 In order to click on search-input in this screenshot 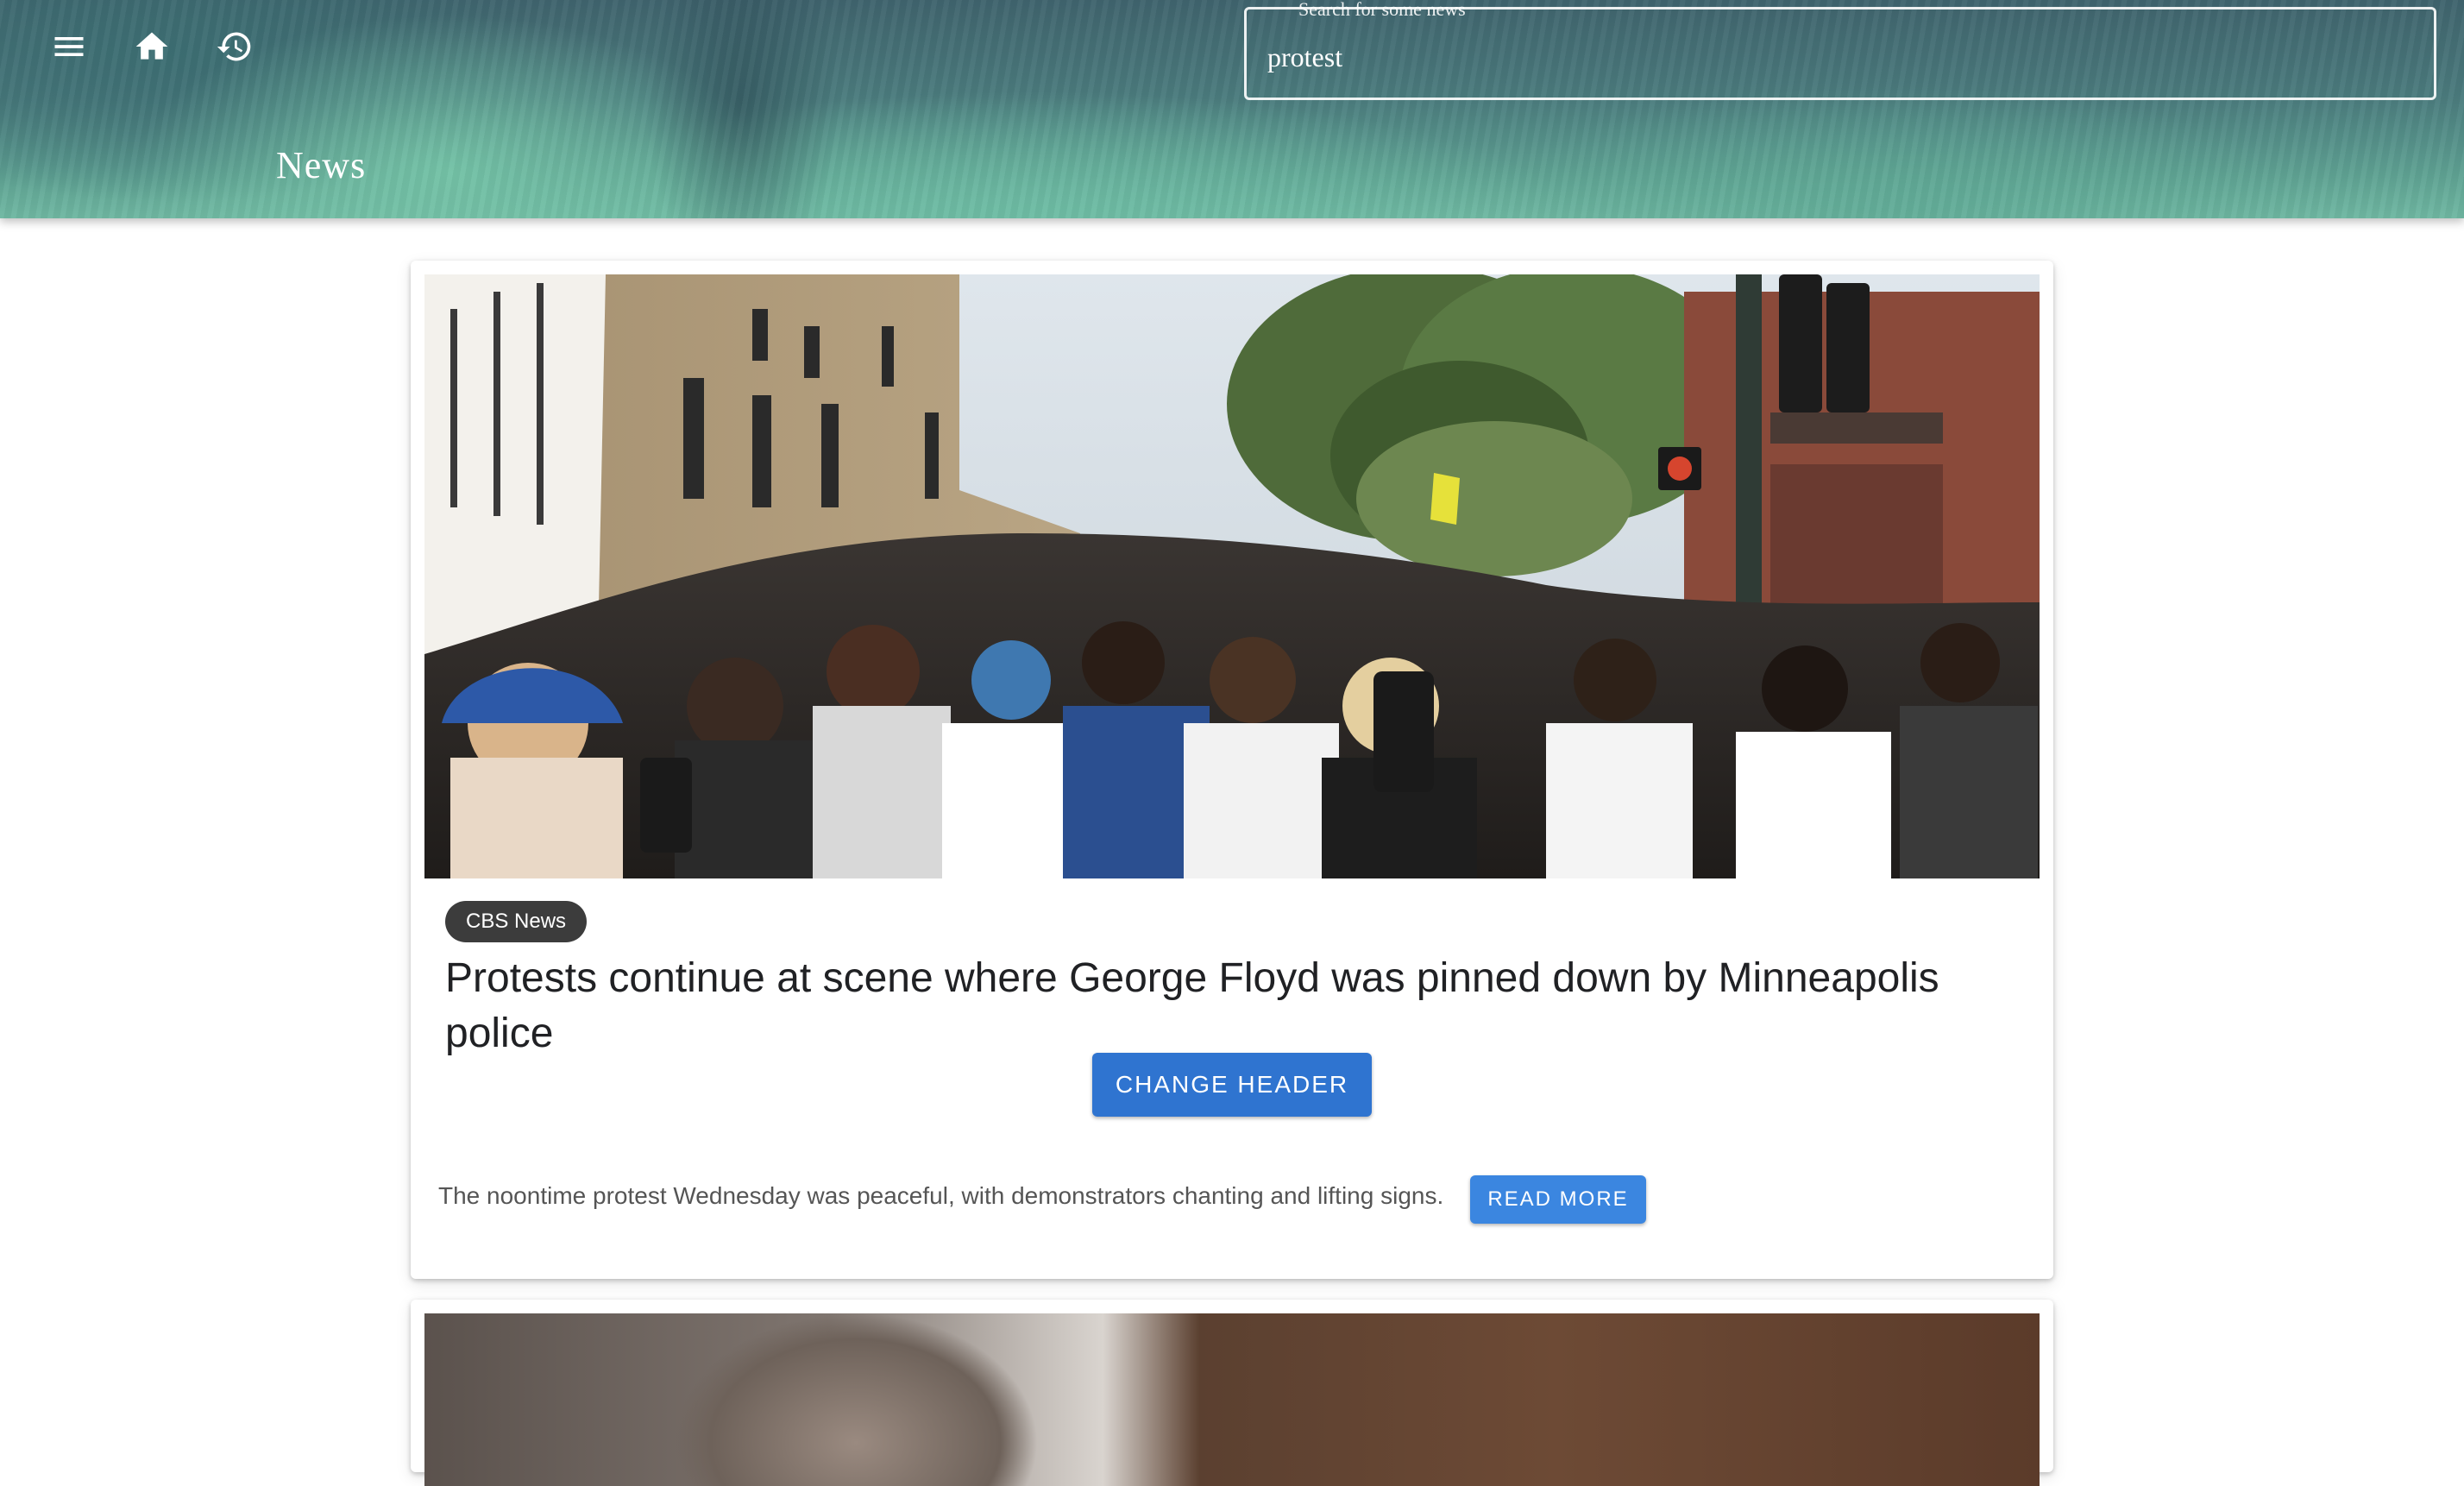, I will do `click(1827, 57)`.